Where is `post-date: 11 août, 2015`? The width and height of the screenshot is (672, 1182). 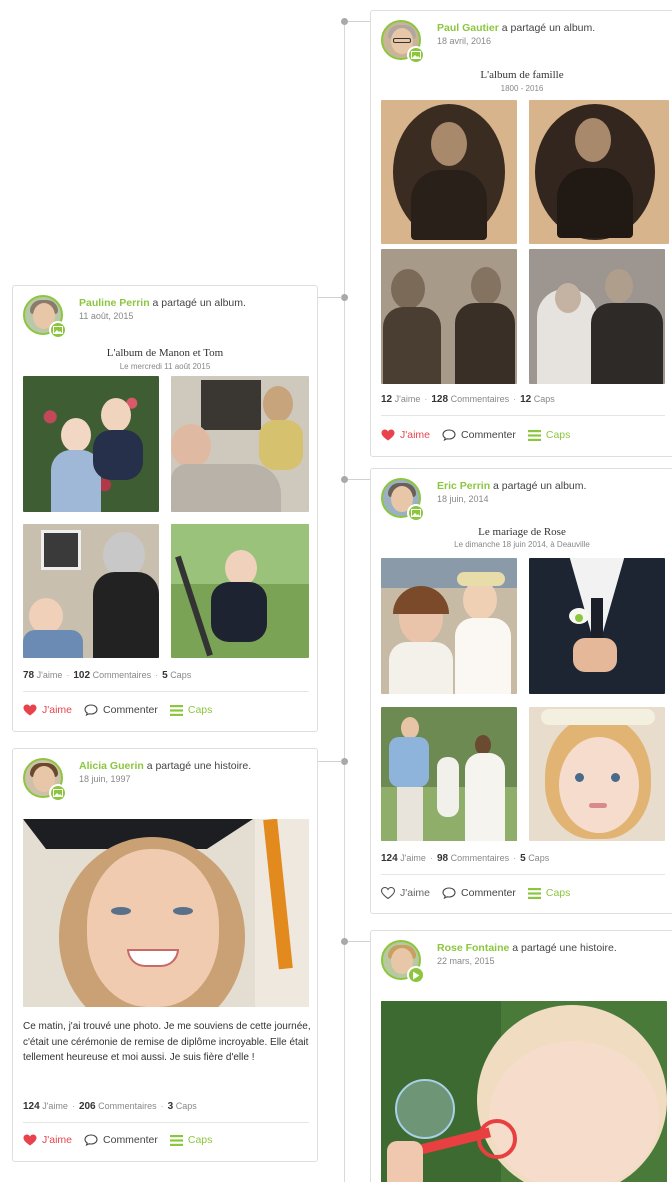 post-date: 11 août, 2015 is located at coordinates (106, 316).